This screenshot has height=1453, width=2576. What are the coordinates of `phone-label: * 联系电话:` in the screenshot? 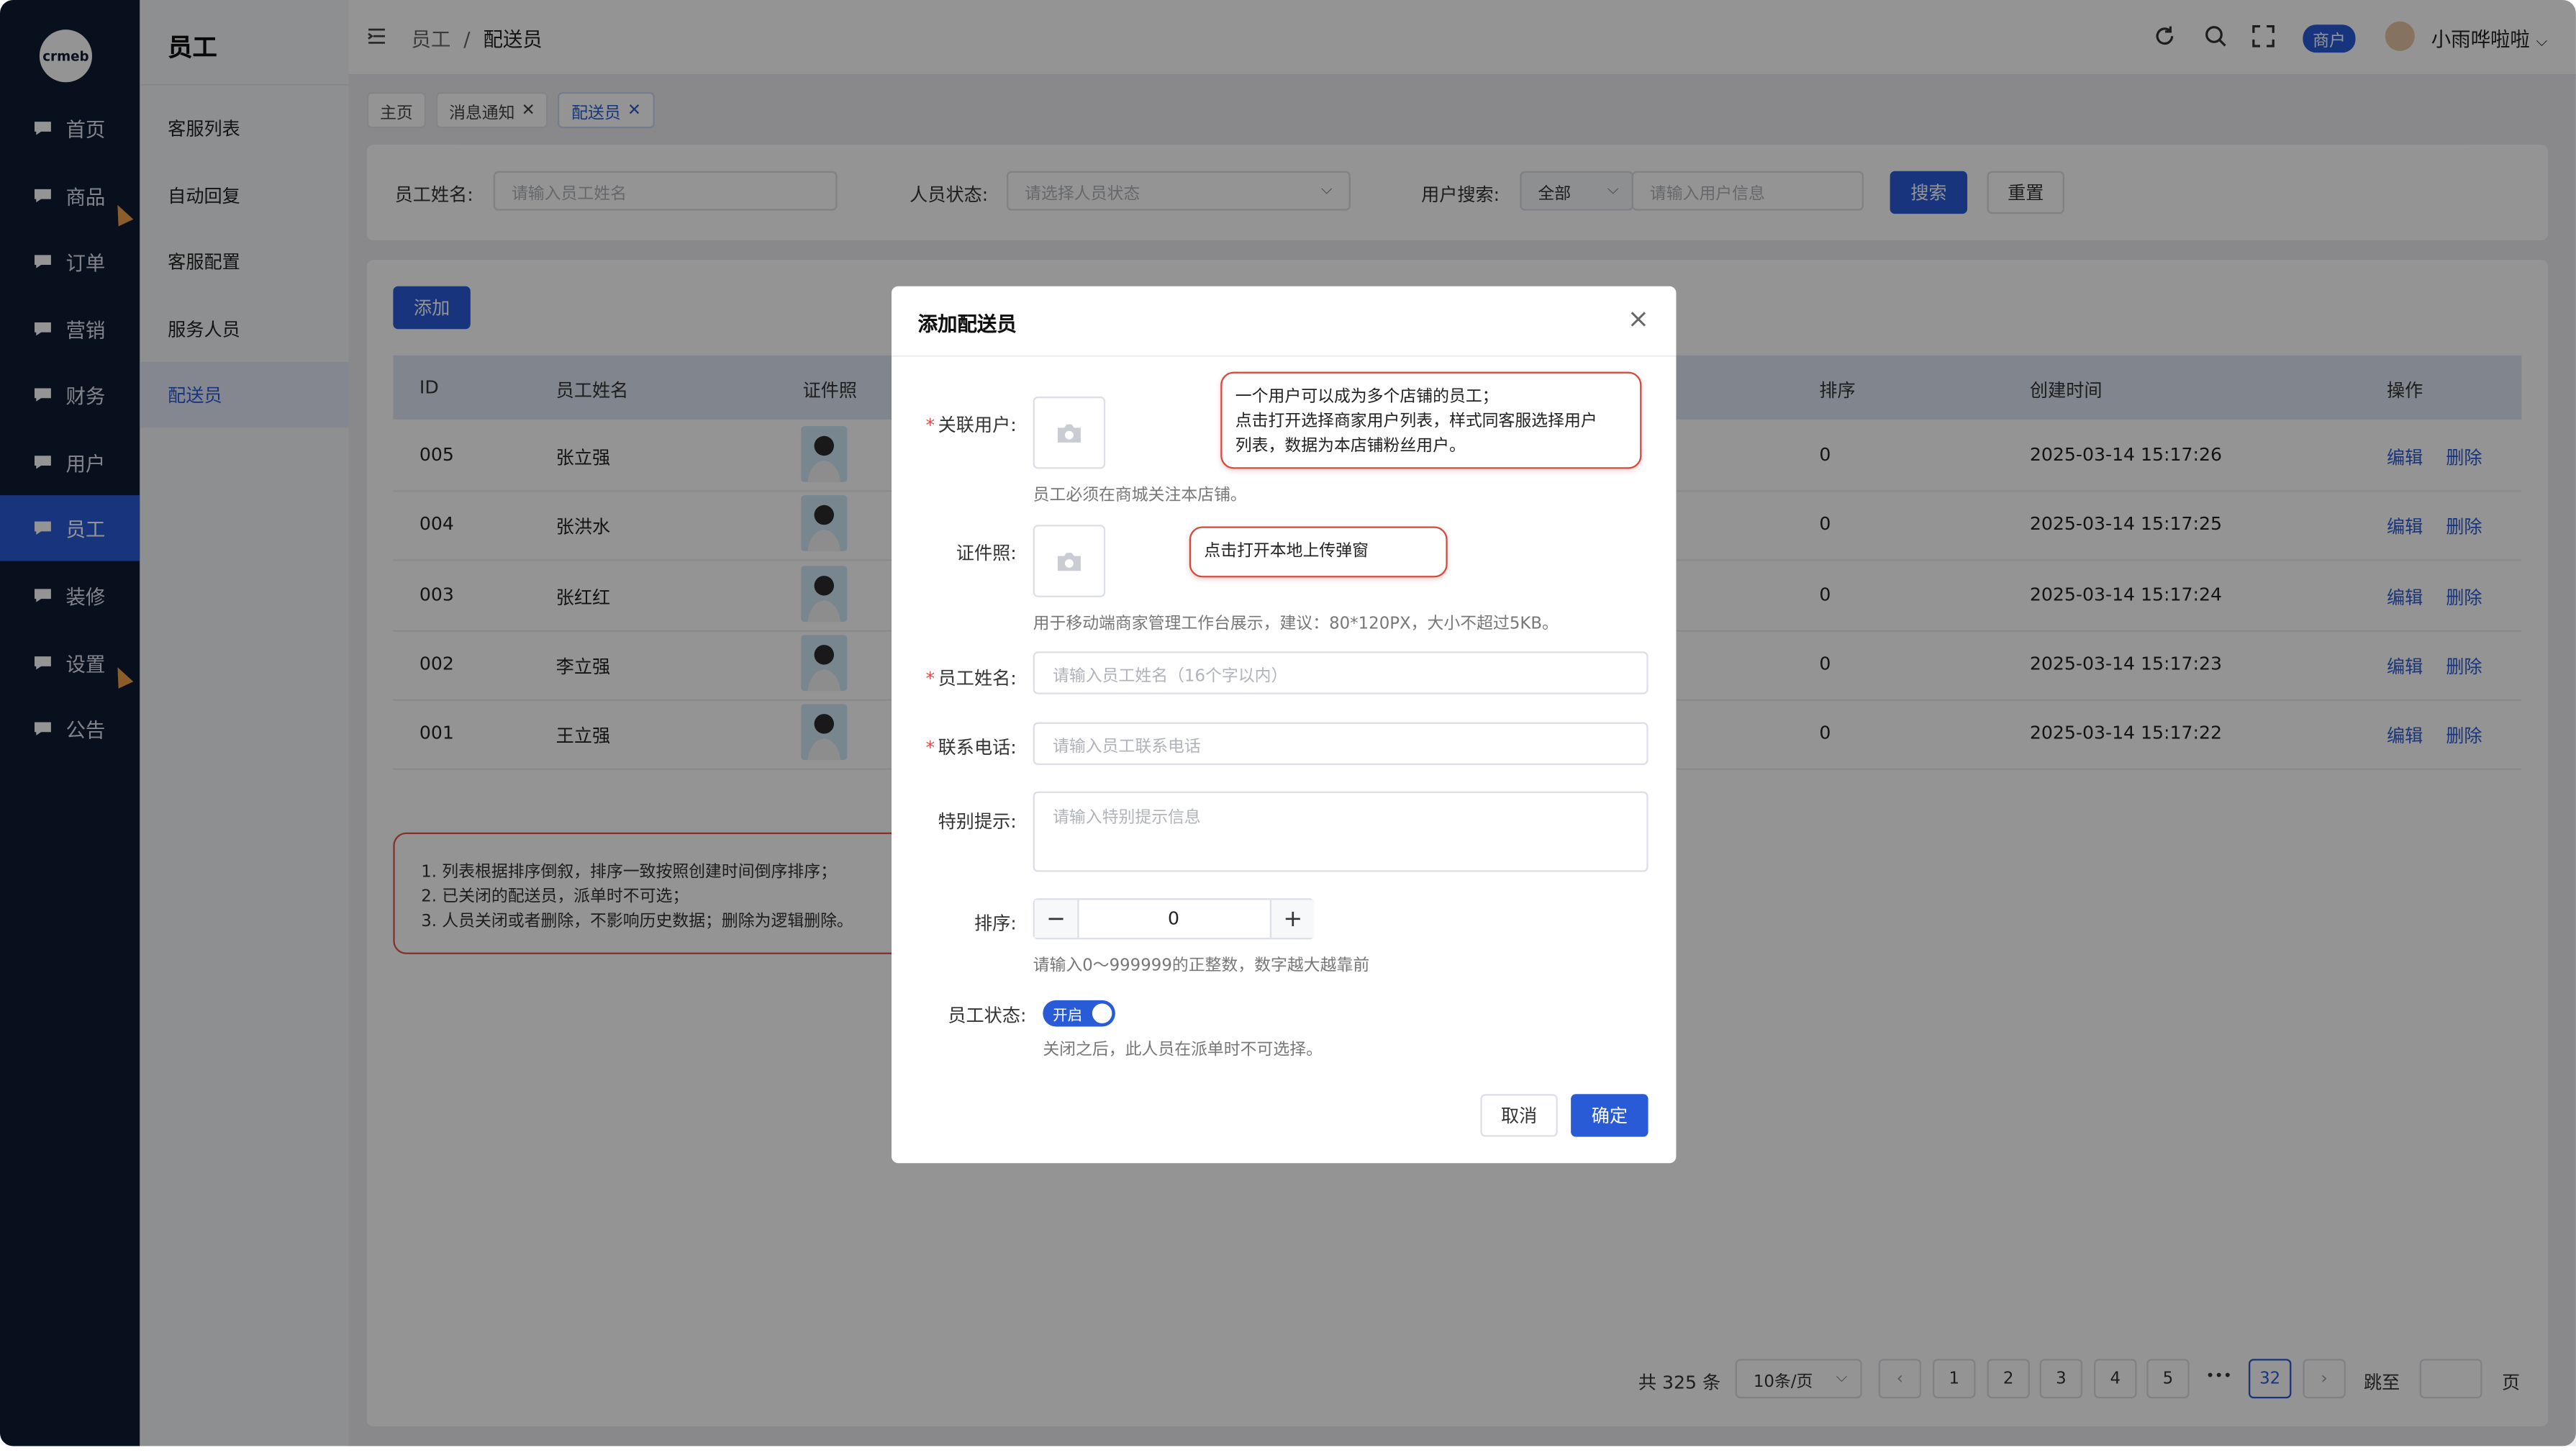 It's located at (954, 747).